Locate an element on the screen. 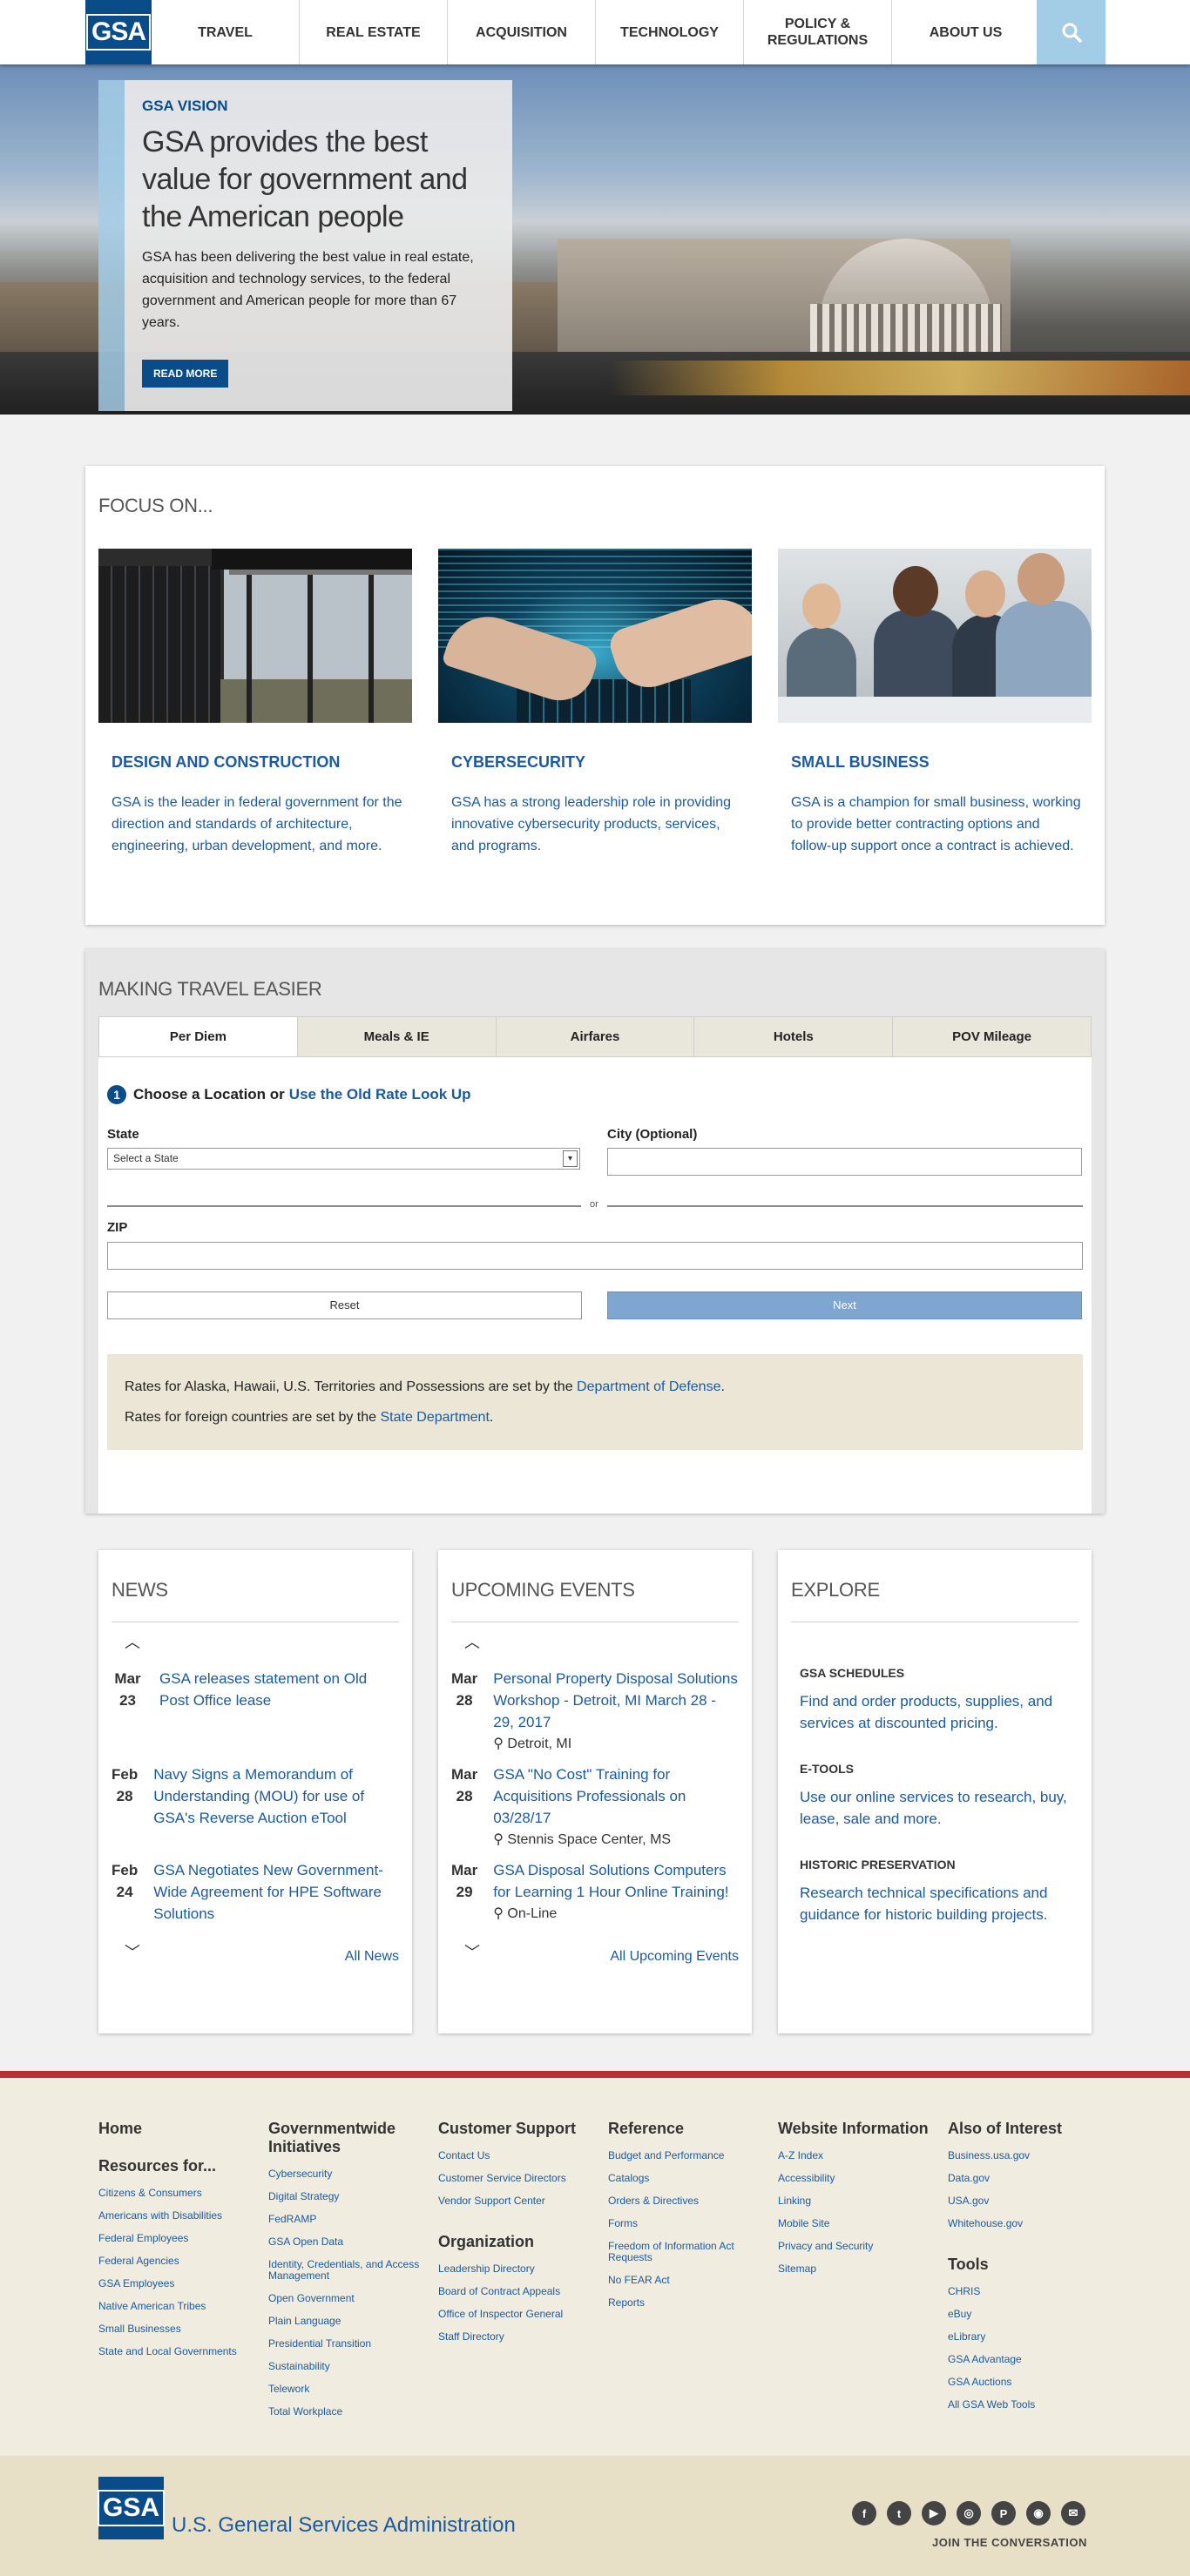  tab-meals-ie: Meals & IE is located at coordinates (397, 1036).